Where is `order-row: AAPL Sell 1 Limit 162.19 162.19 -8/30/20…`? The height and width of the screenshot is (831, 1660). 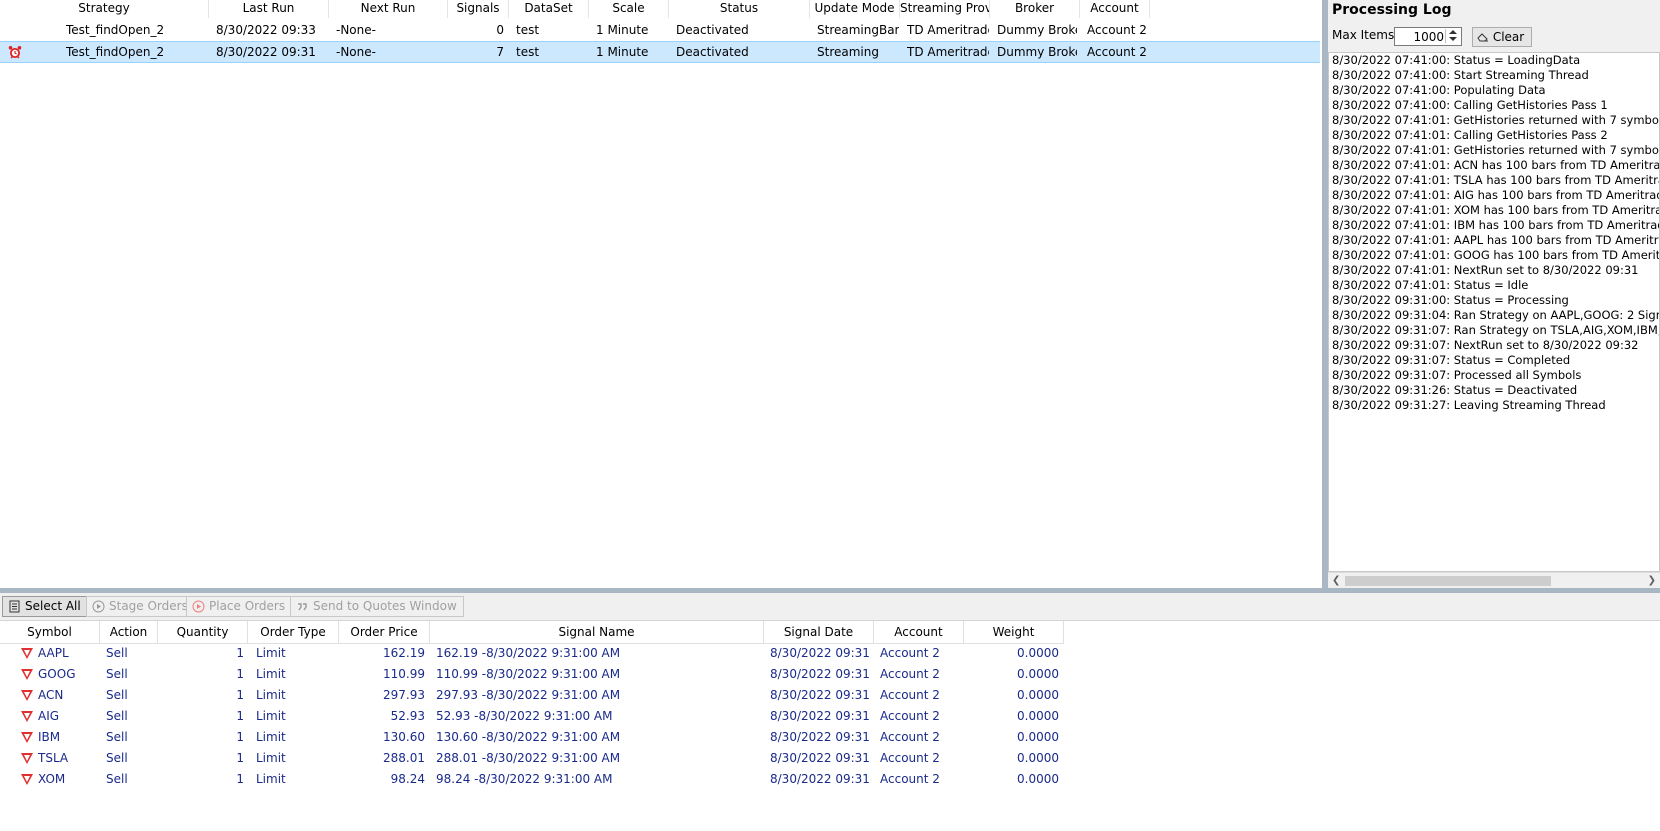 order-row: AAPL Sell 1 Limit 162.19 162.19 -8/30/20… is located at coordinates (532, 653).